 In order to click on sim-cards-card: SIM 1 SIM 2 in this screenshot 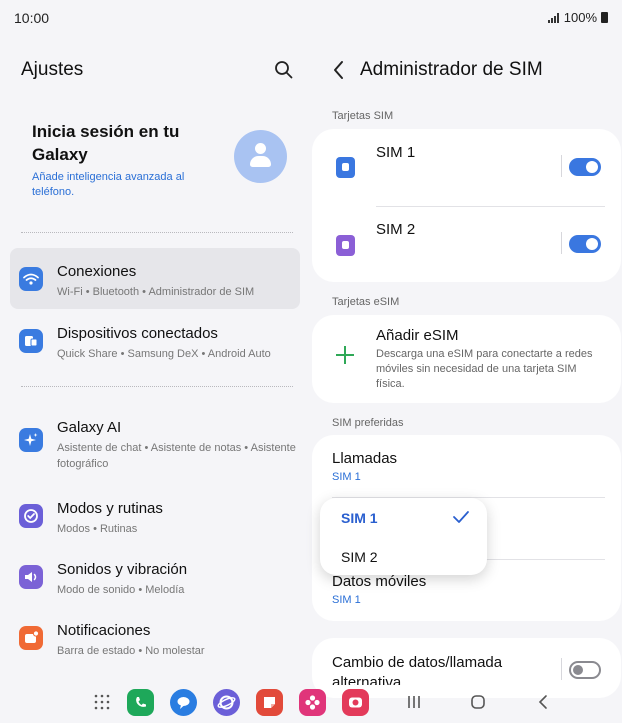, I will do `click(466, 205)`.